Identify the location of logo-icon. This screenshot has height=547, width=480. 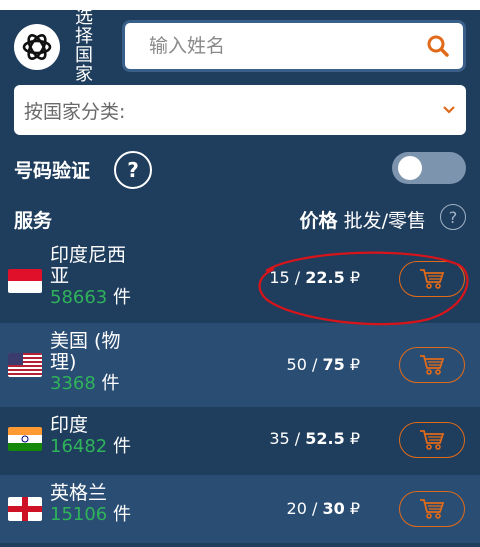
(37, 47).